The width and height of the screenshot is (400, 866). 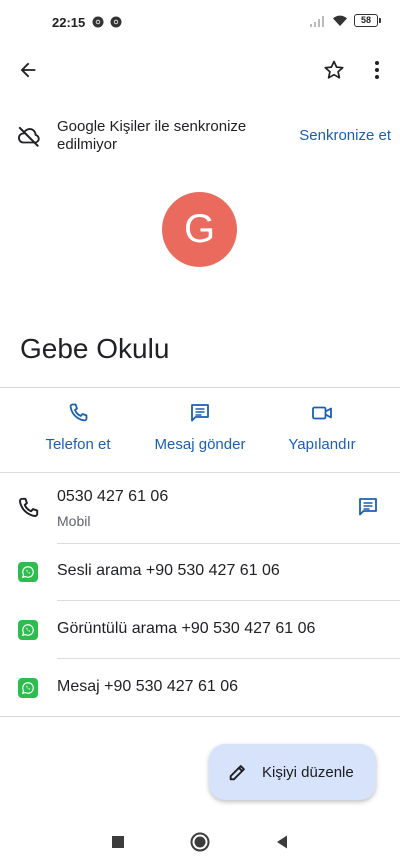 I want to click on configure-action-label: Yapılandır, so click(x=322, y=444).